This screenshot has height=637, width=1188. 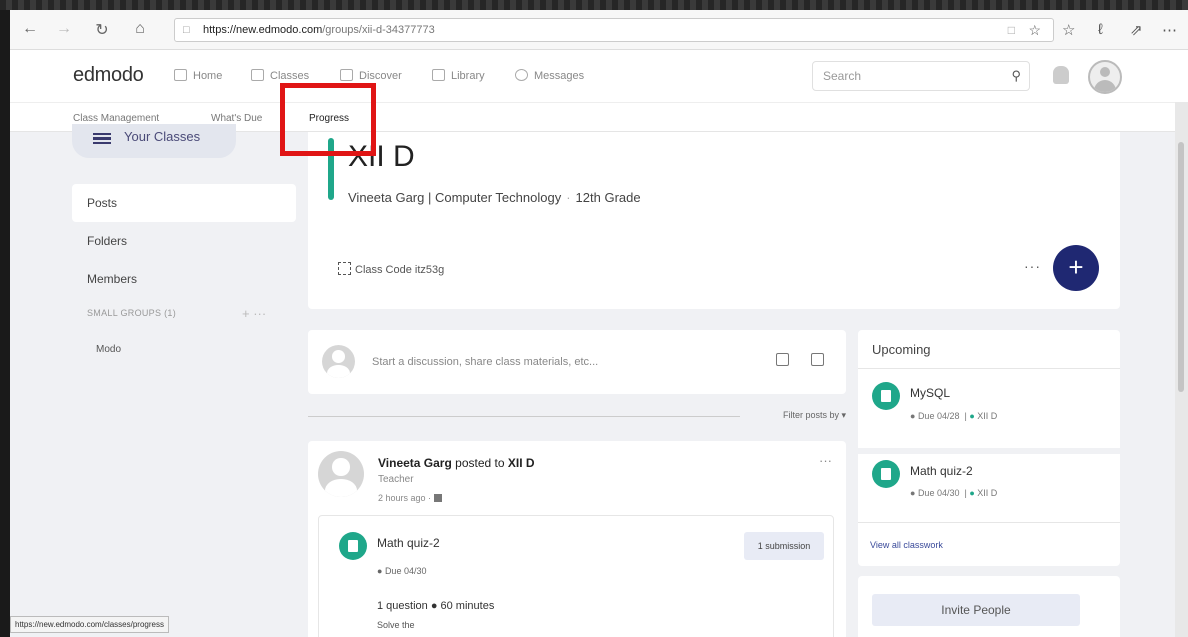 I want to click on post-author-role: Teacher, so click(x=396, y=479).